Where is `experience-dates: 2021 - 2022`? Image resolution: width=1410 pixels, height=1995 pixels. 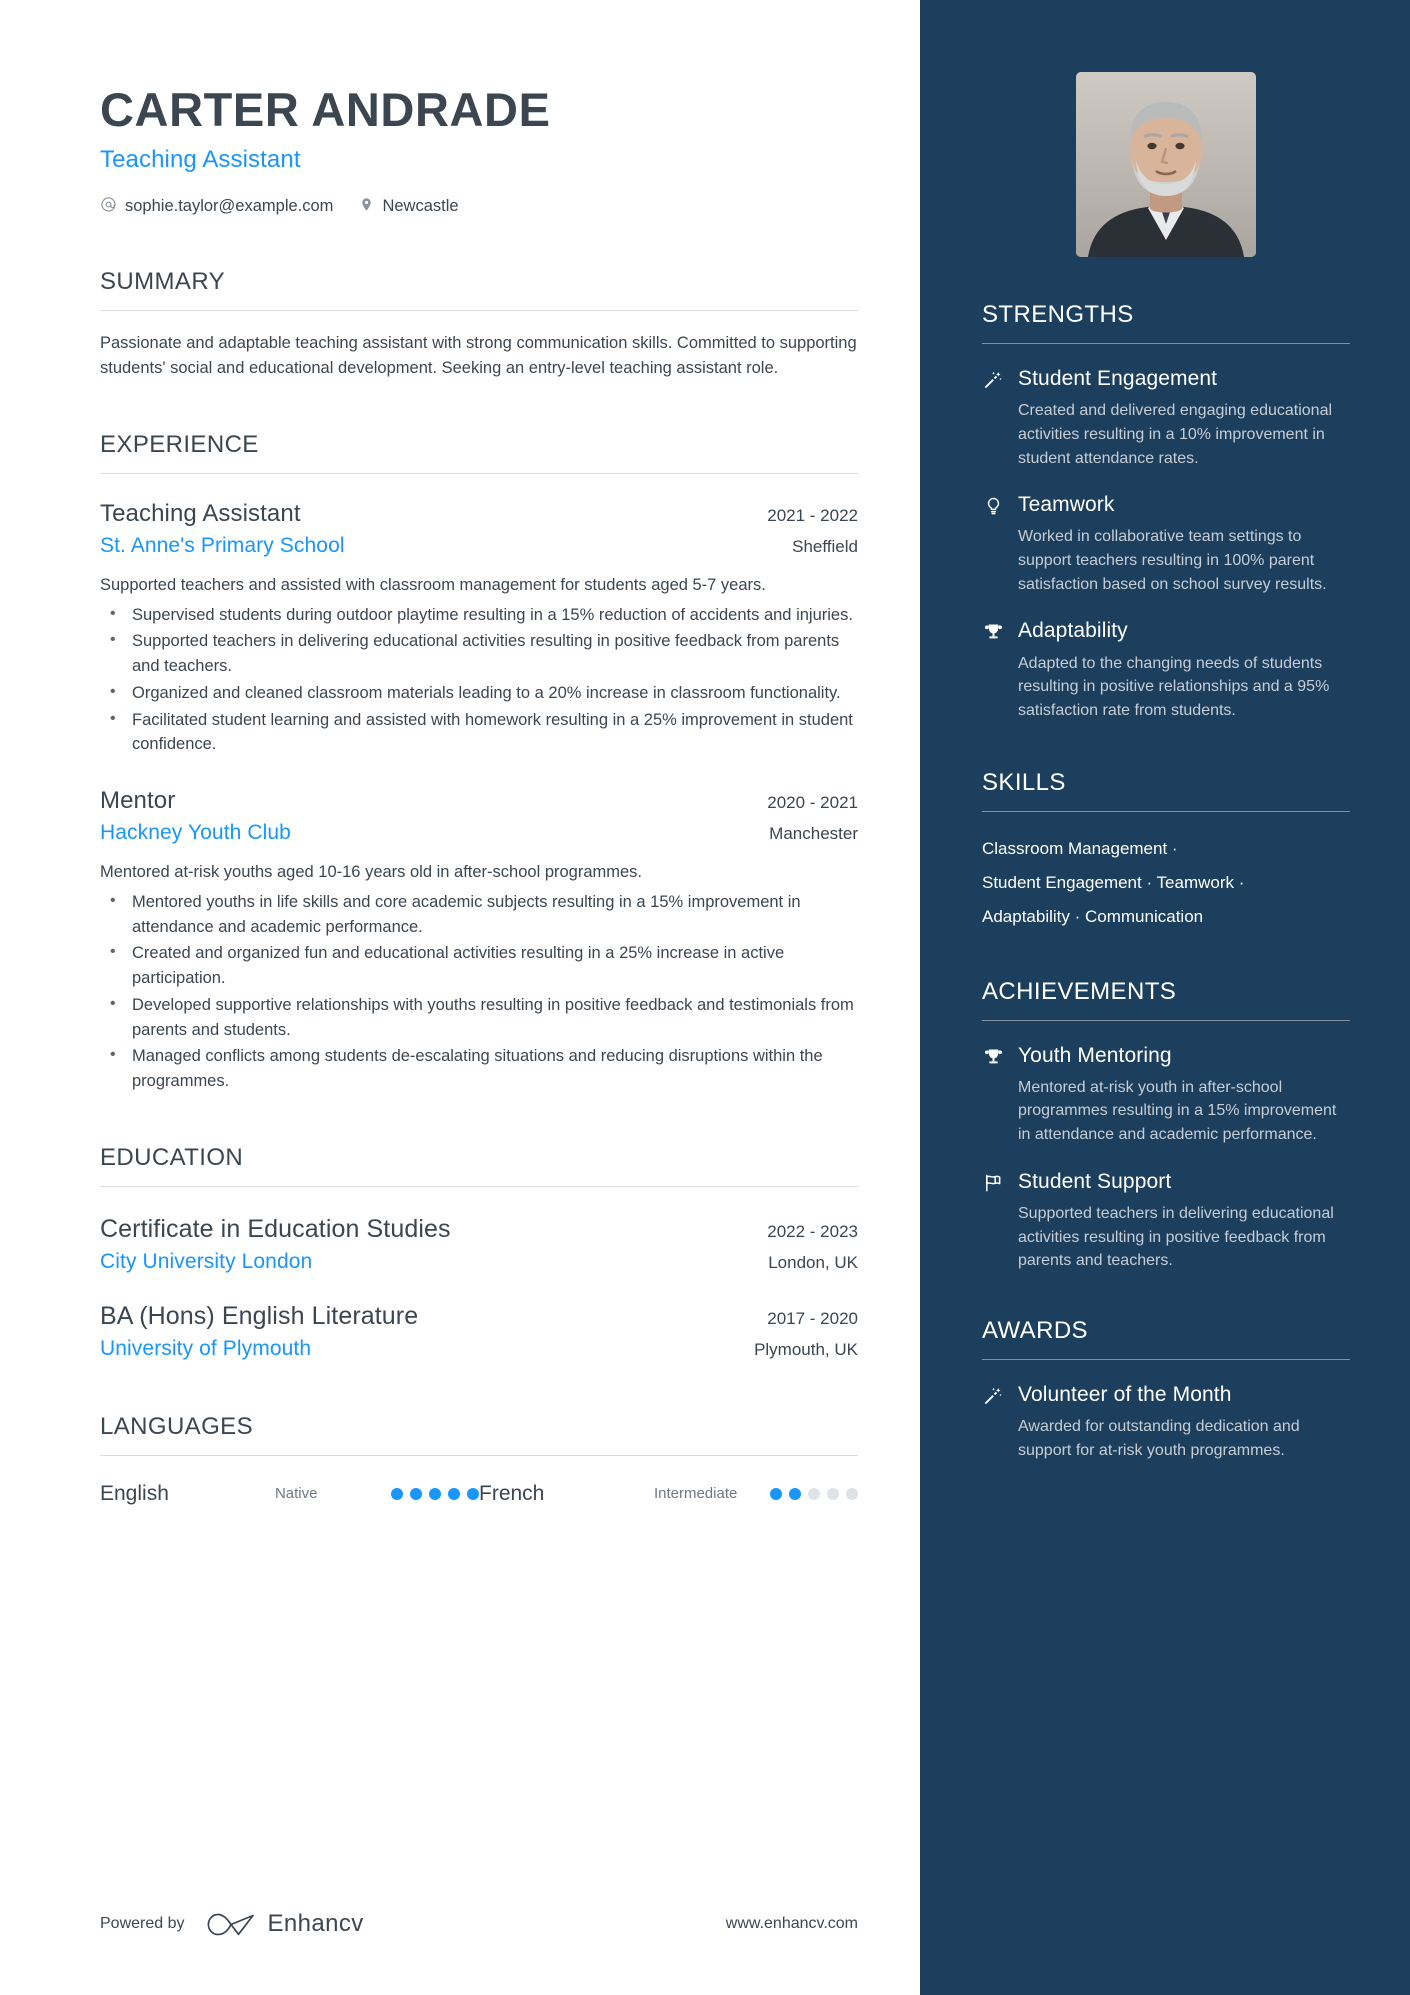
experience-dates: 2021 - 2022 is located at coordinates (812, 515).